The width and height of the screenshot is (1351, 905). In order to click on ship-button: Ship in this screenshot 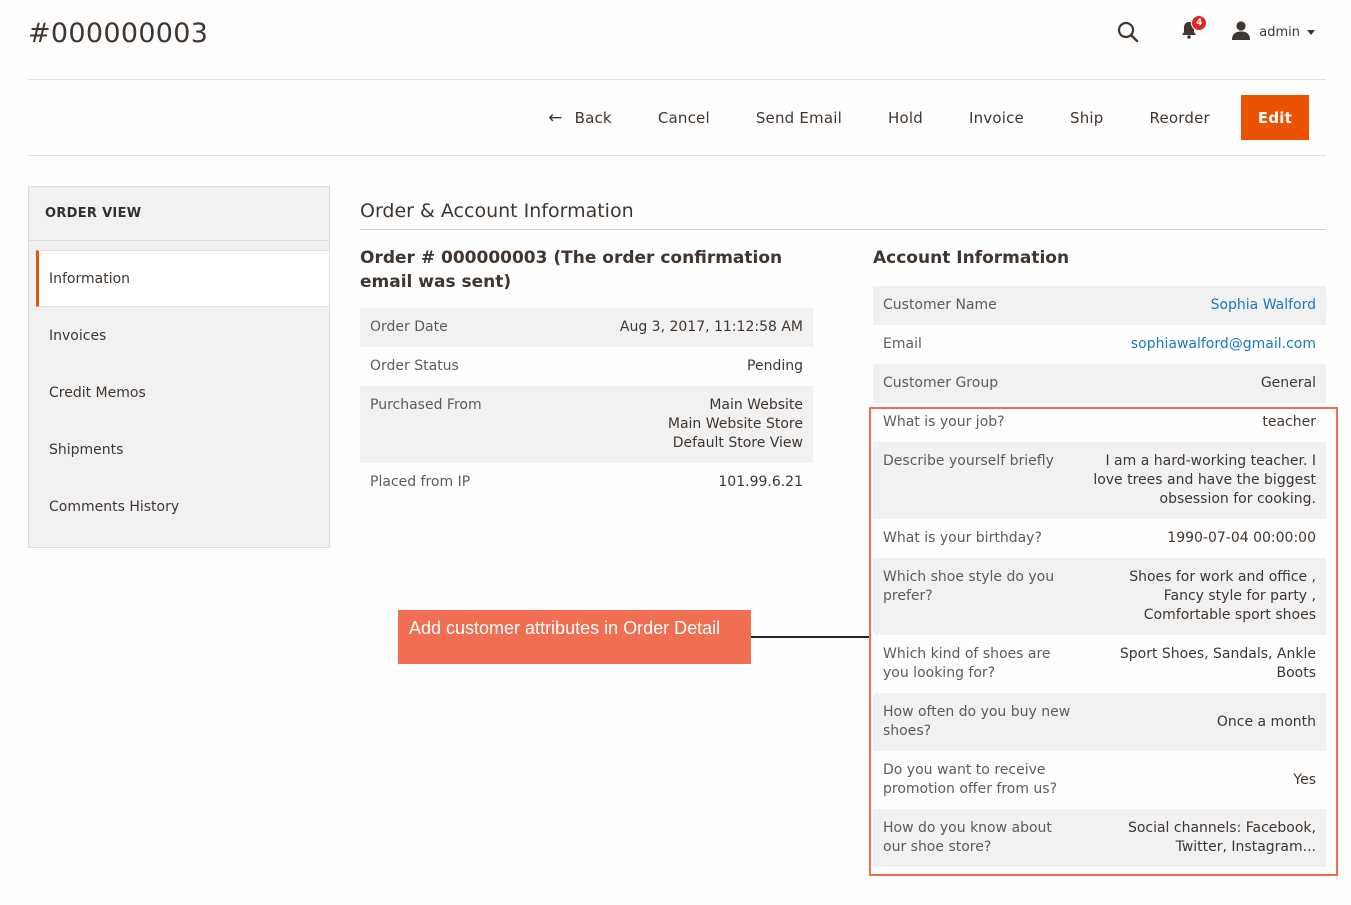, I will do `click(1087, 117)`.